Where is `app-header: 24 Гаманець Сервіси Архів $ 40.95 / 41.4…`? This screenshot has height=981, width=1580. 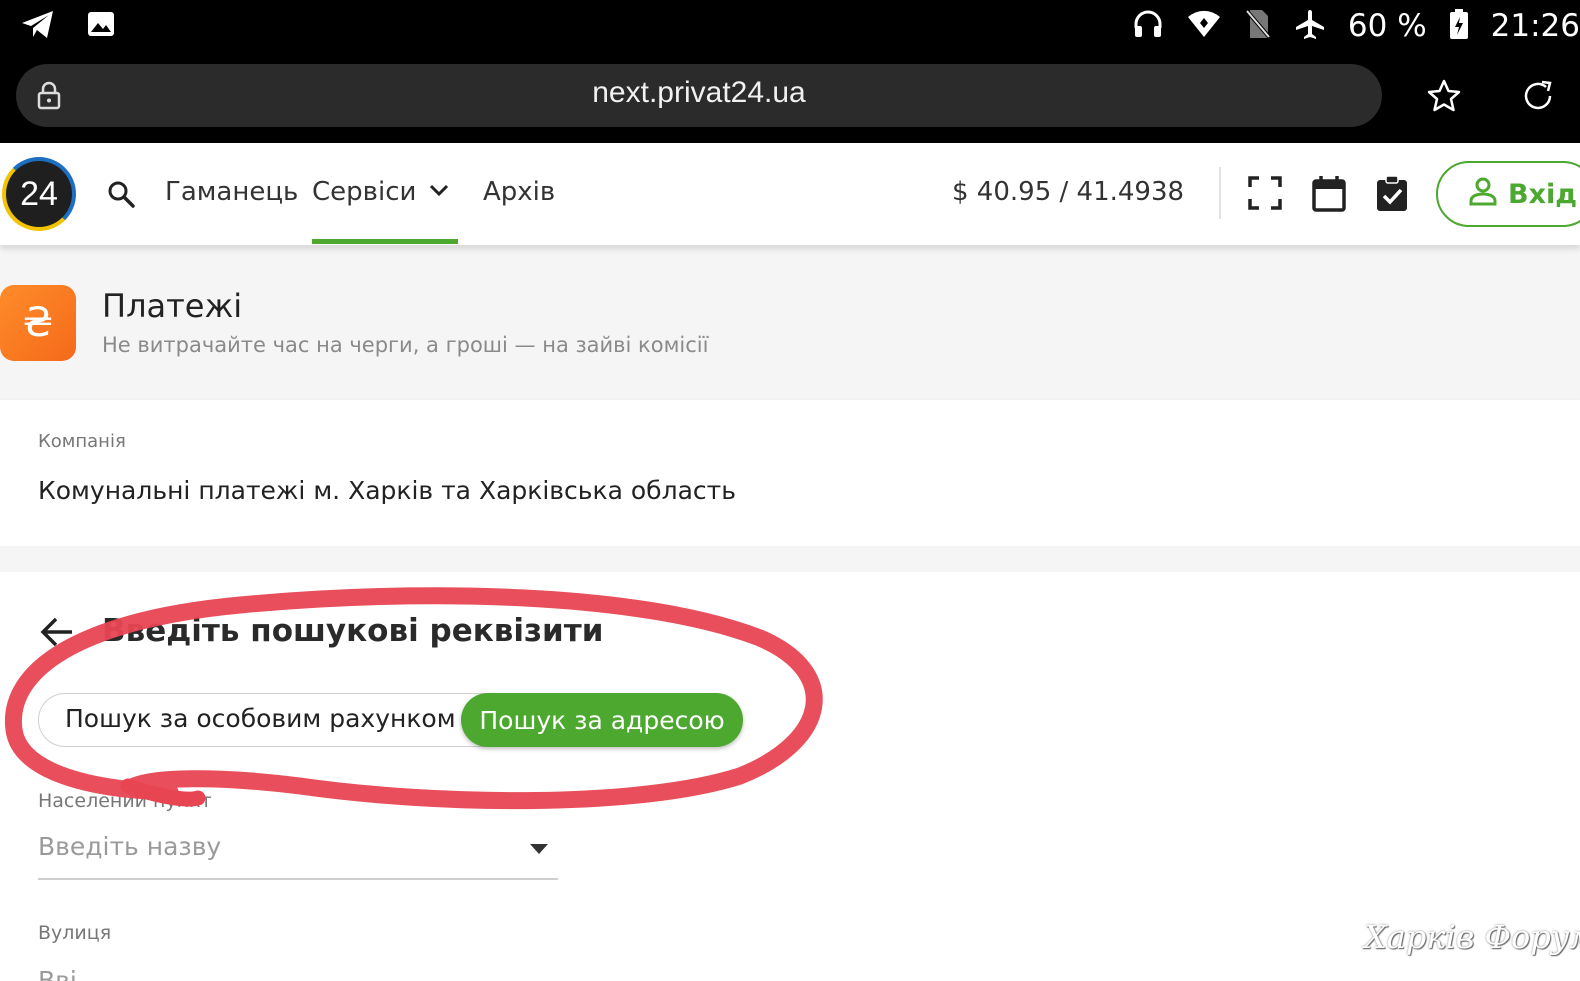
app-header: 24 Гаманець Сервіси Архів $ 40.95 / 41.4… is located at coordinates (790, 194).